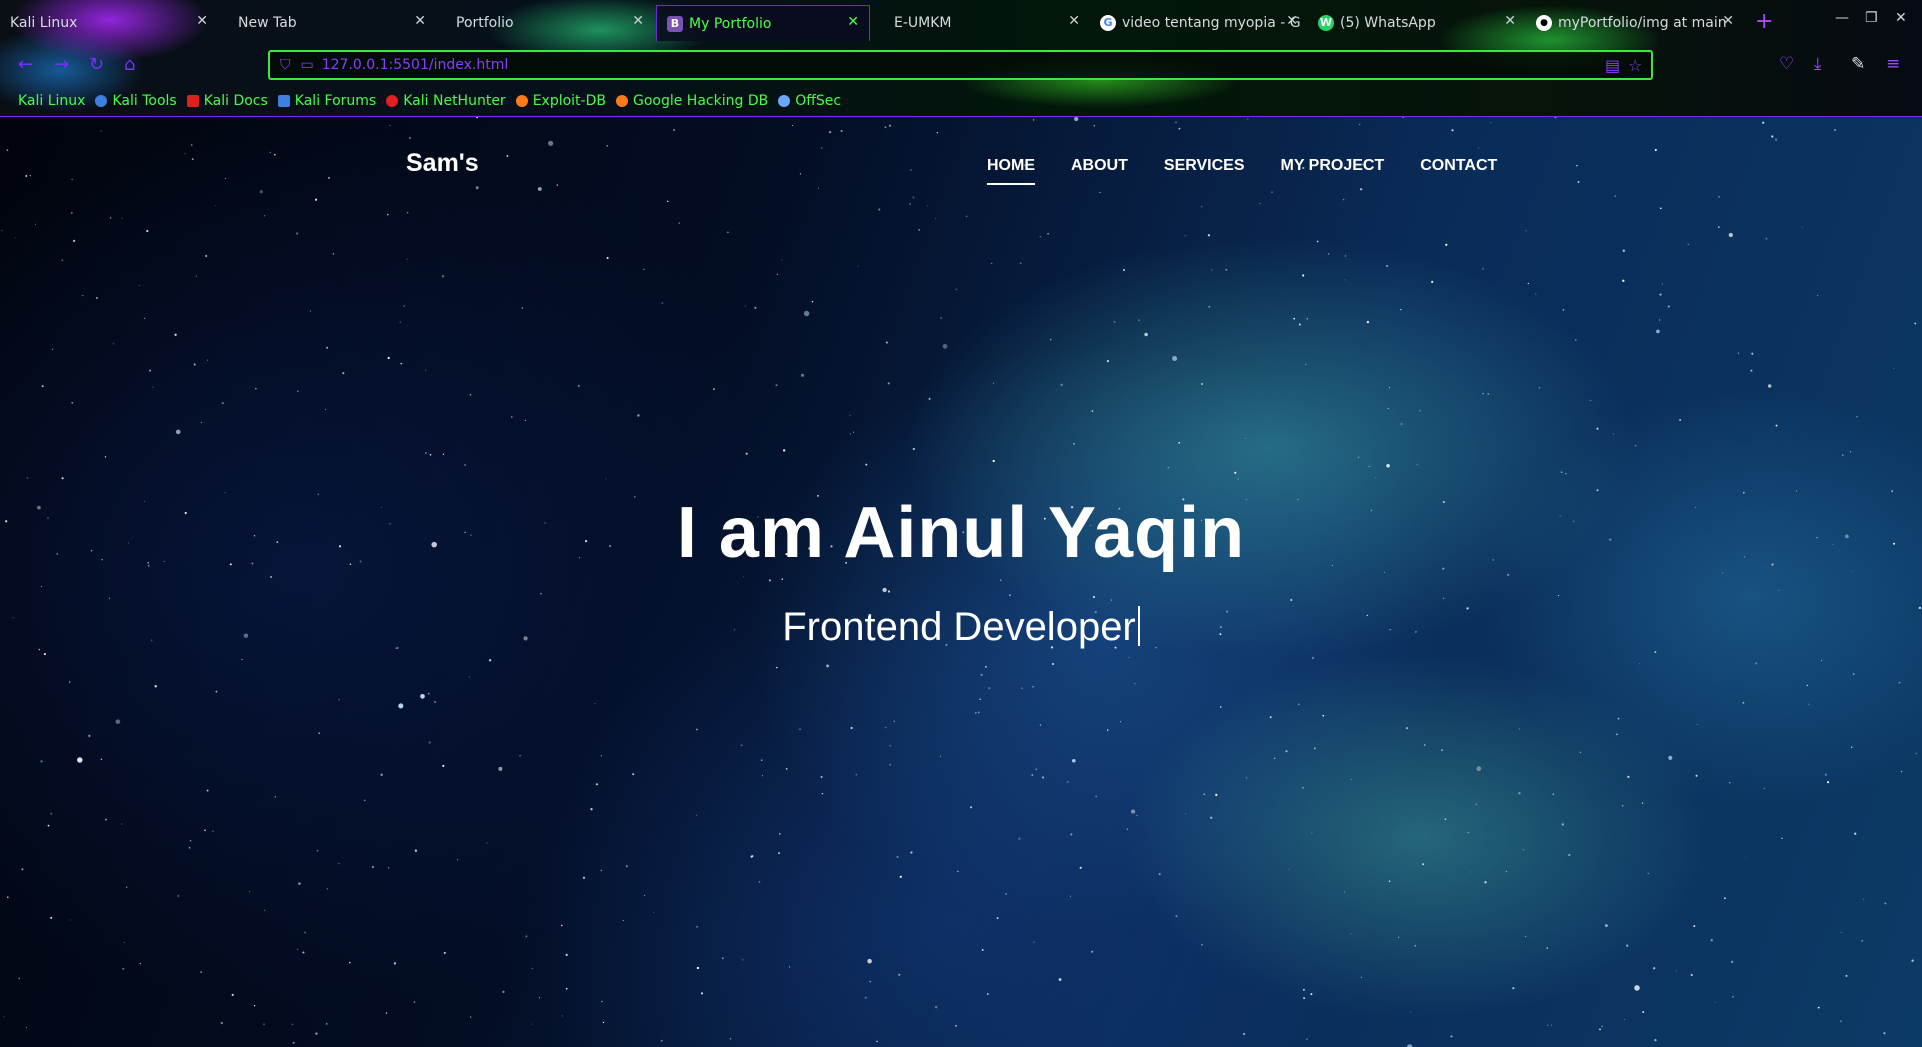 The image size is (1922, 1047). Describe the element at coordinates (1786, 64) in the screenshot. I see `pocket-icon: ♡` at that location.